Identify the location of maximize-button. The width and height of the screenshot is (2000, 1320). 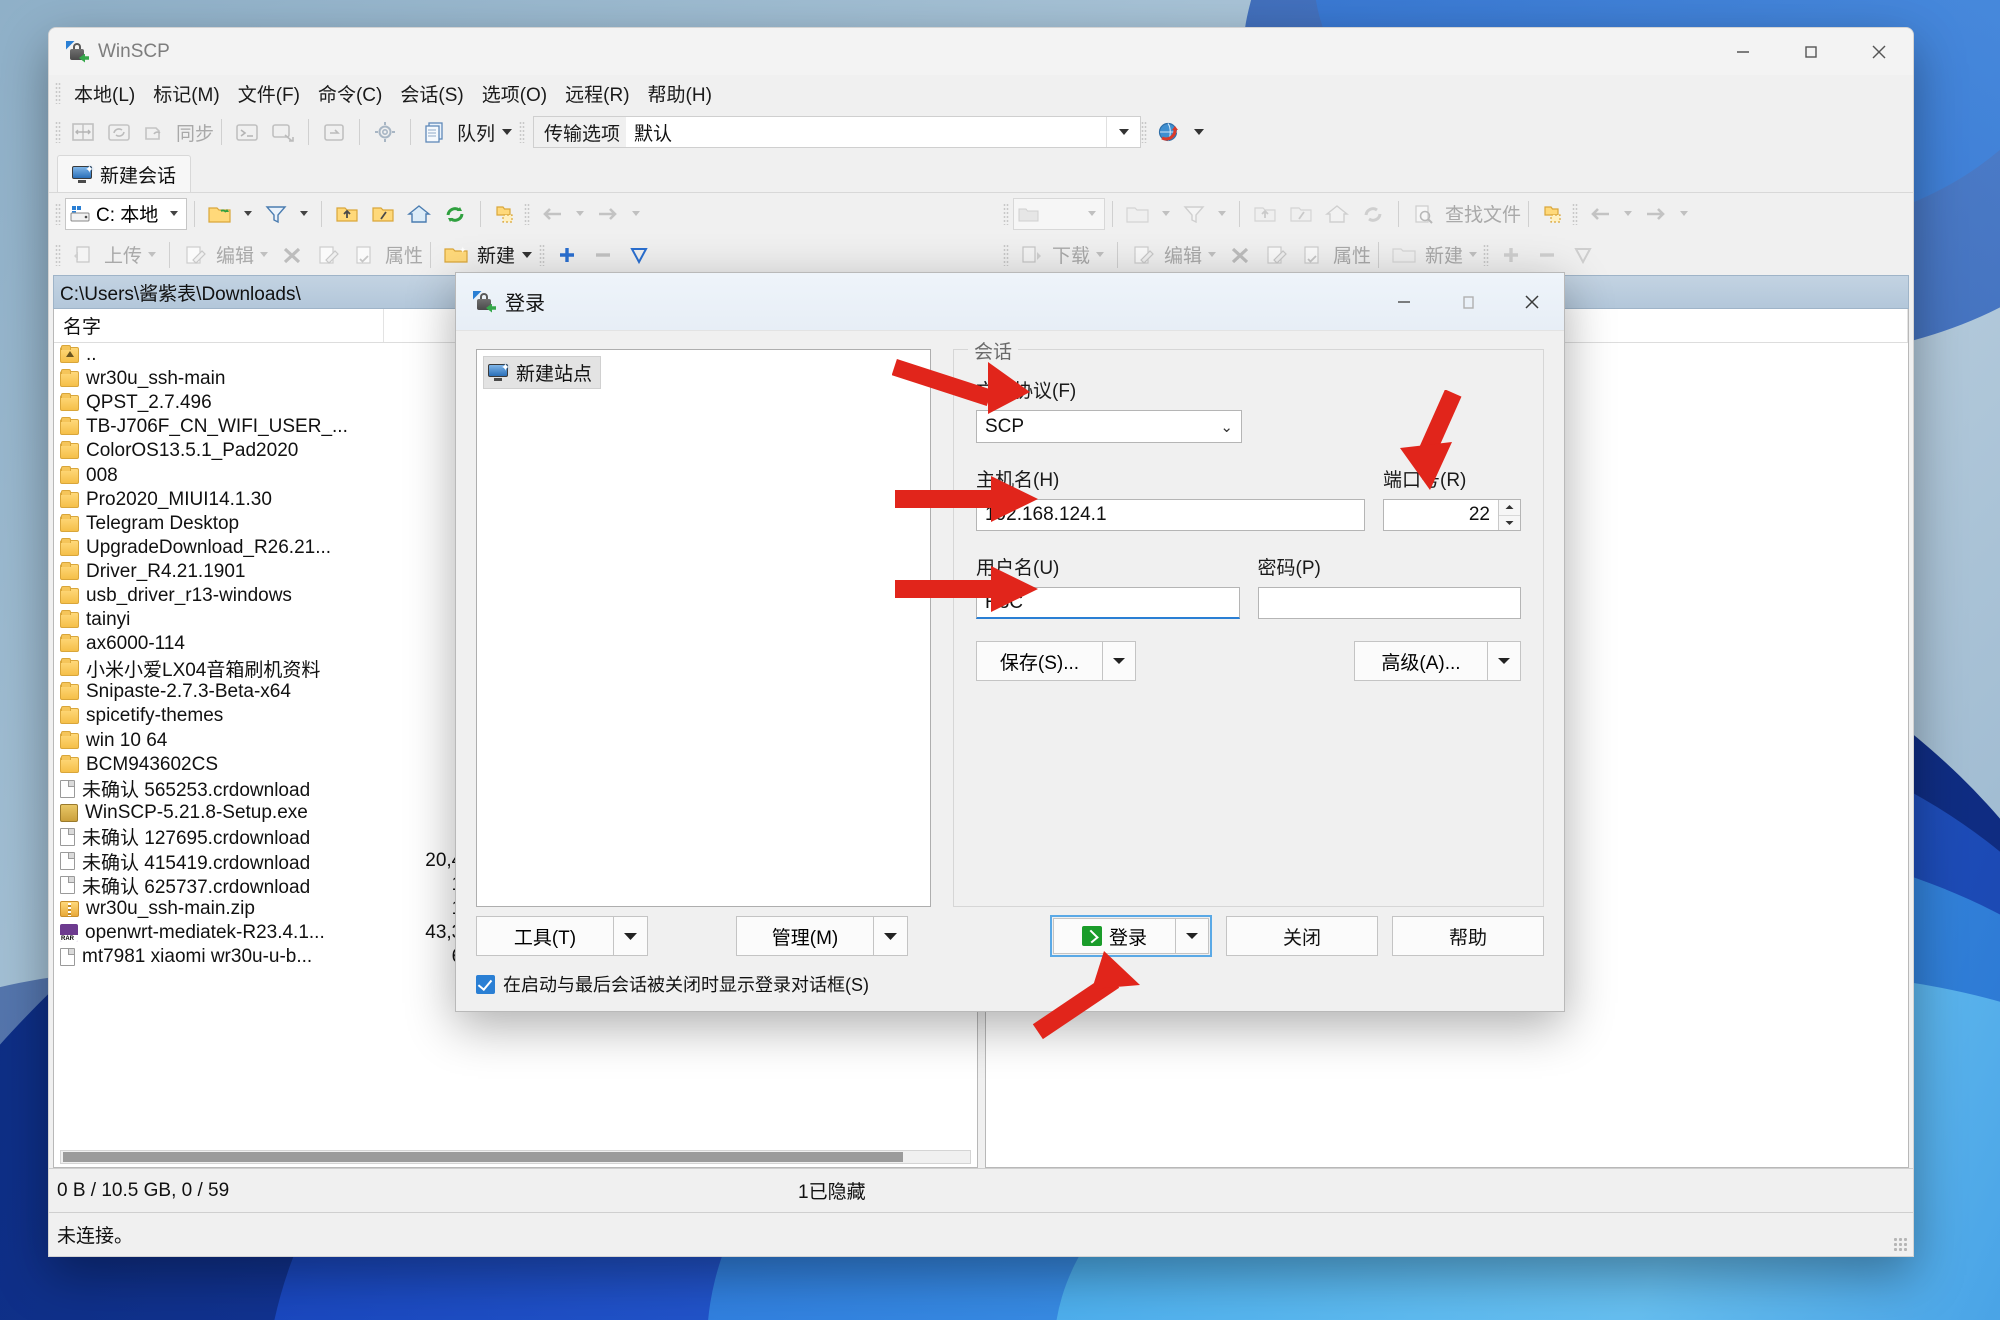
(1811, 51).